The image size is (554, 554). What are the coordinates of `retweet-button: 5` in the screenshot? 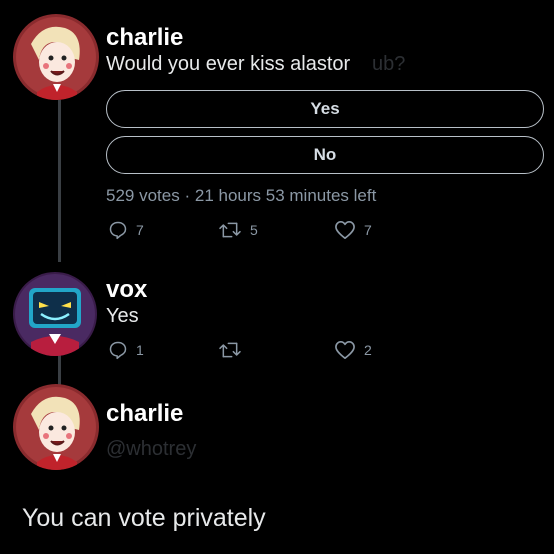 It's located at (238, 230).